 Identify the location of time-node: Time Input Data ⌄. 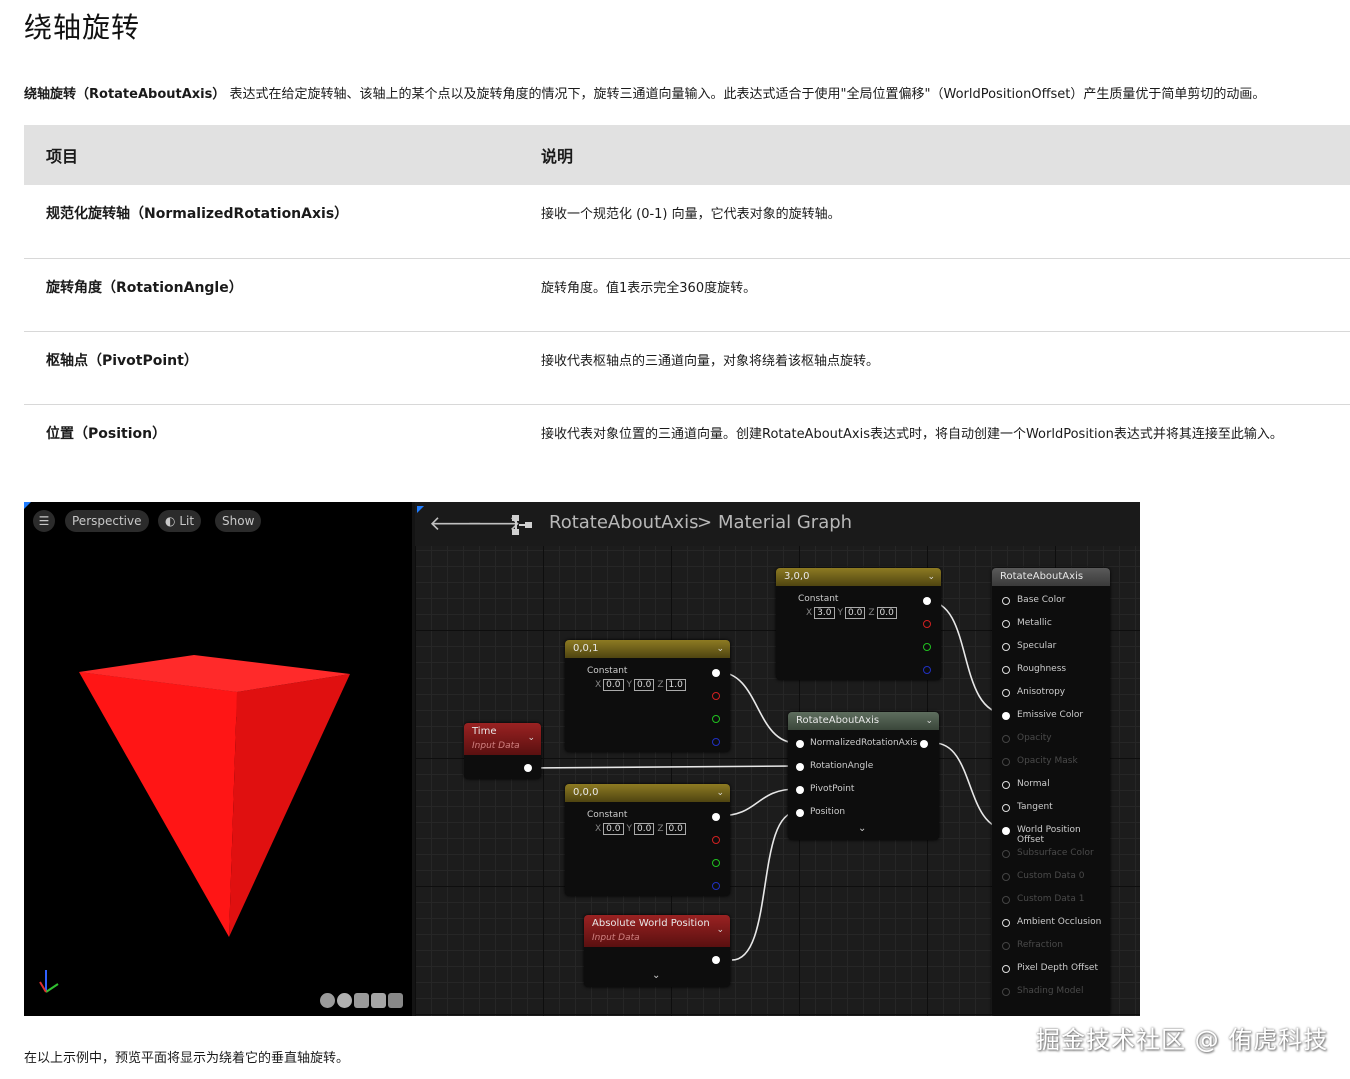
(502, 751).